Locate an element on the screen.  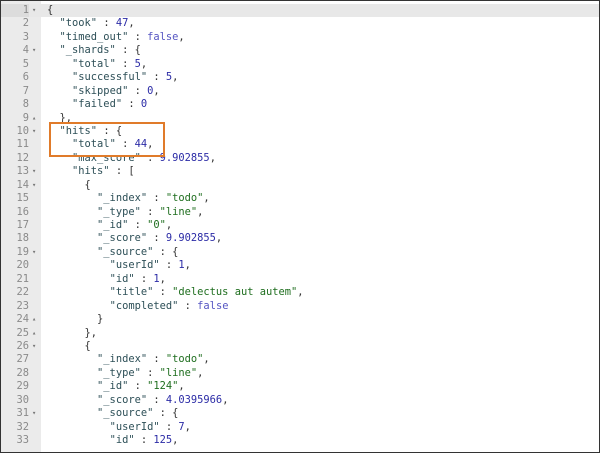
line-number: 29 is located at coordinates (22, 386).